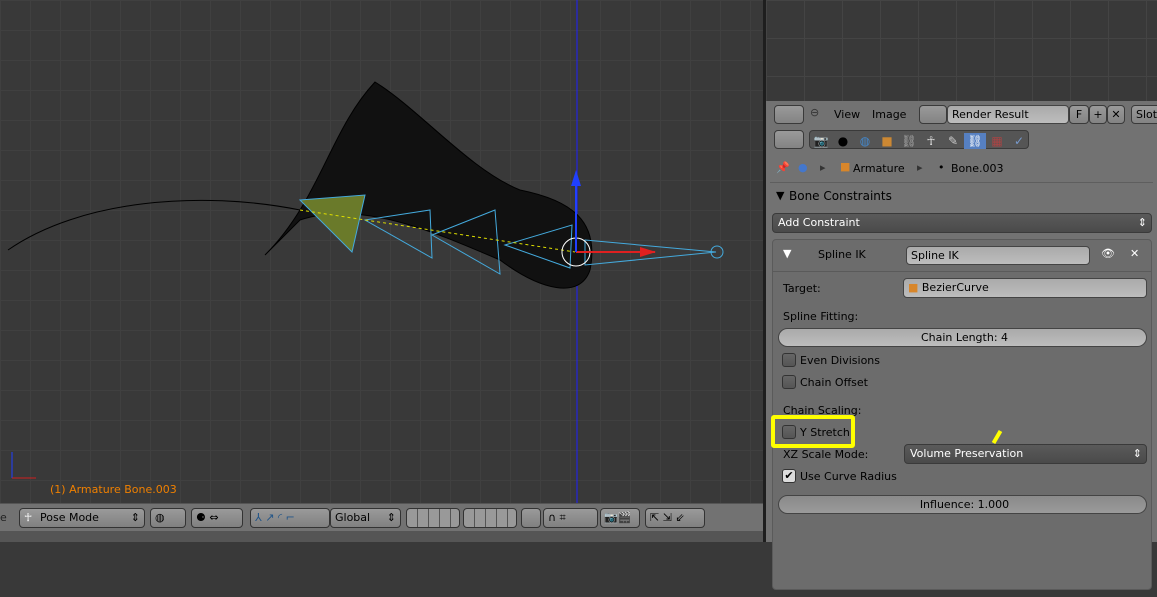  I want to click on mode-label: Pose Mode, so click(69, 517).